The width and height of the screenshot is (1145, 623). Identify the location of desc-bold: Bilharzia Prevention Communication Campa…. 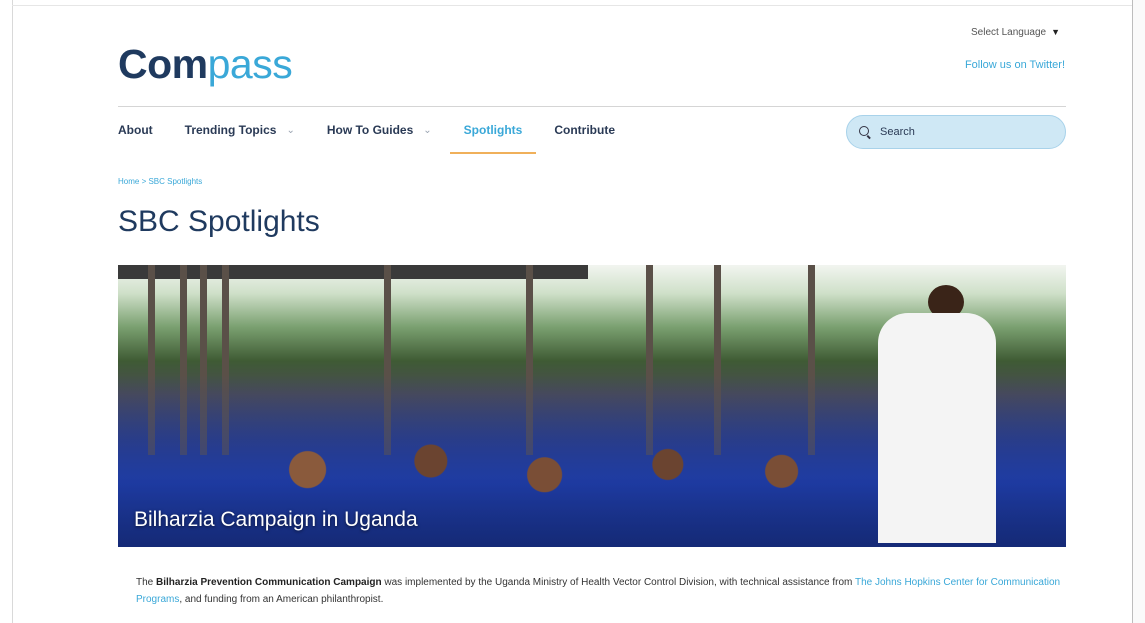
(269, 582).